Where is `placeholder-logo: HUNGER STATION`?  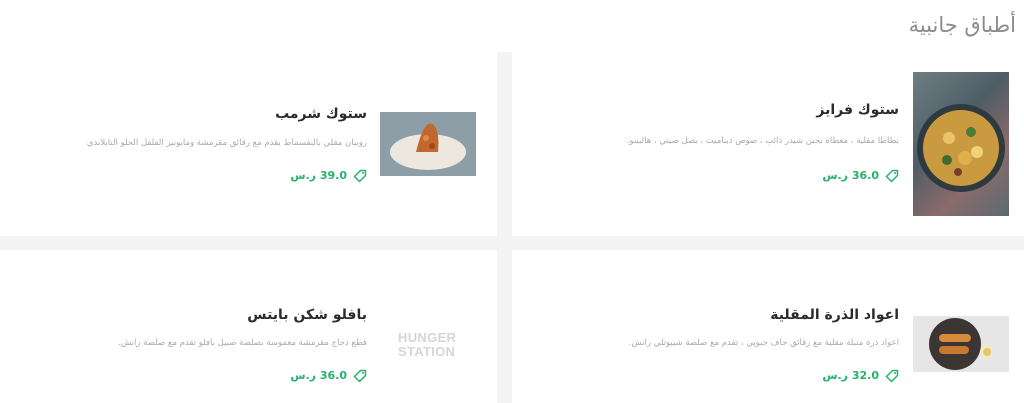 placeholder-logo: HUNGER STATION is located at coordinates (427, 345).